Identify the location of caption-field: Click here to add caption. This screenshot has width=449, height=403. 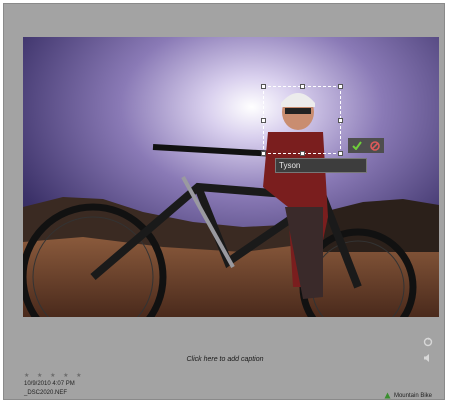
(225, 359).